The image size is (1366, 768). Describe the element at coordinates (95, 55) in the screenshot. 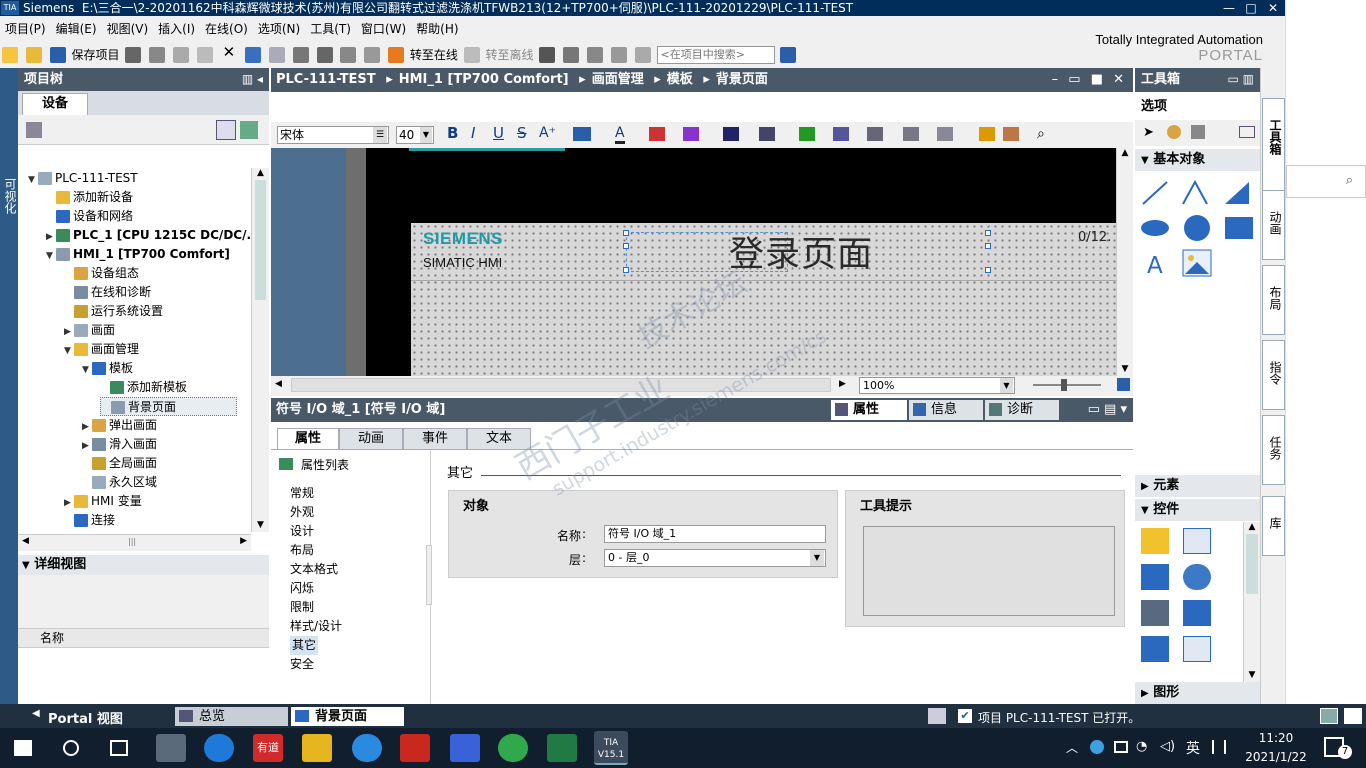

I see `save-project-button: 保存项目` at that location.